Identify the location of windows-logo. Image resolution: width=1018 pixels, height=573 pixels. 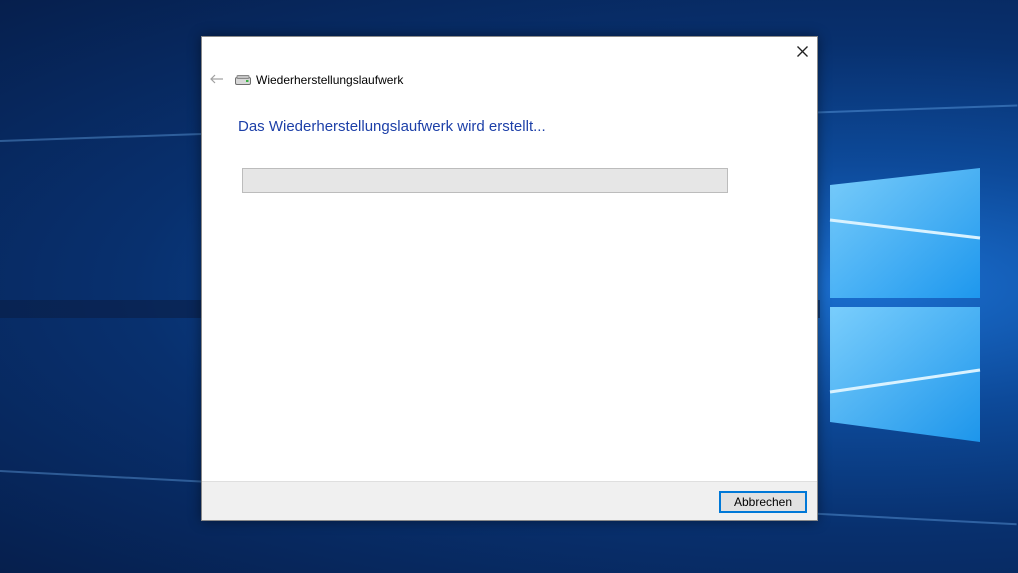
(905, 305).